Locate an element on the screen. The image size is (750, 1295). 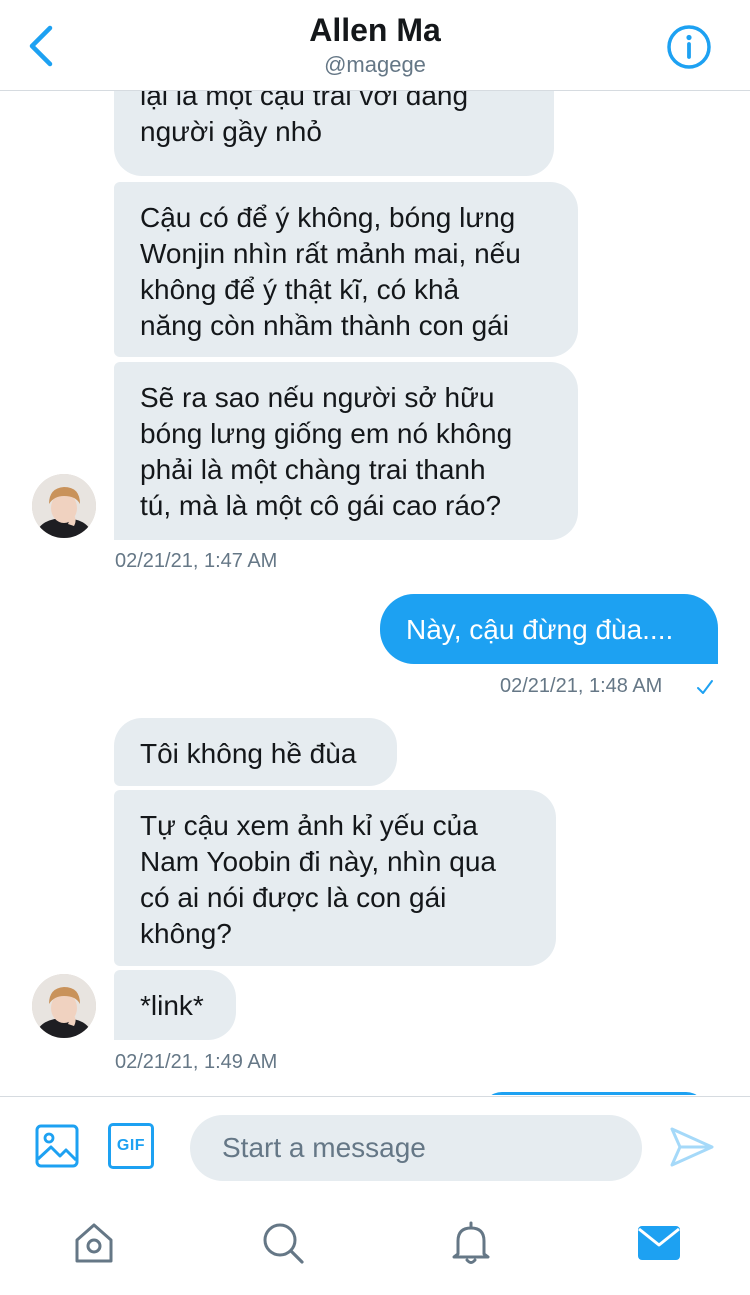
message-text: Cậu có để ý không, bóng lưng is located at coordinates (328, 217).